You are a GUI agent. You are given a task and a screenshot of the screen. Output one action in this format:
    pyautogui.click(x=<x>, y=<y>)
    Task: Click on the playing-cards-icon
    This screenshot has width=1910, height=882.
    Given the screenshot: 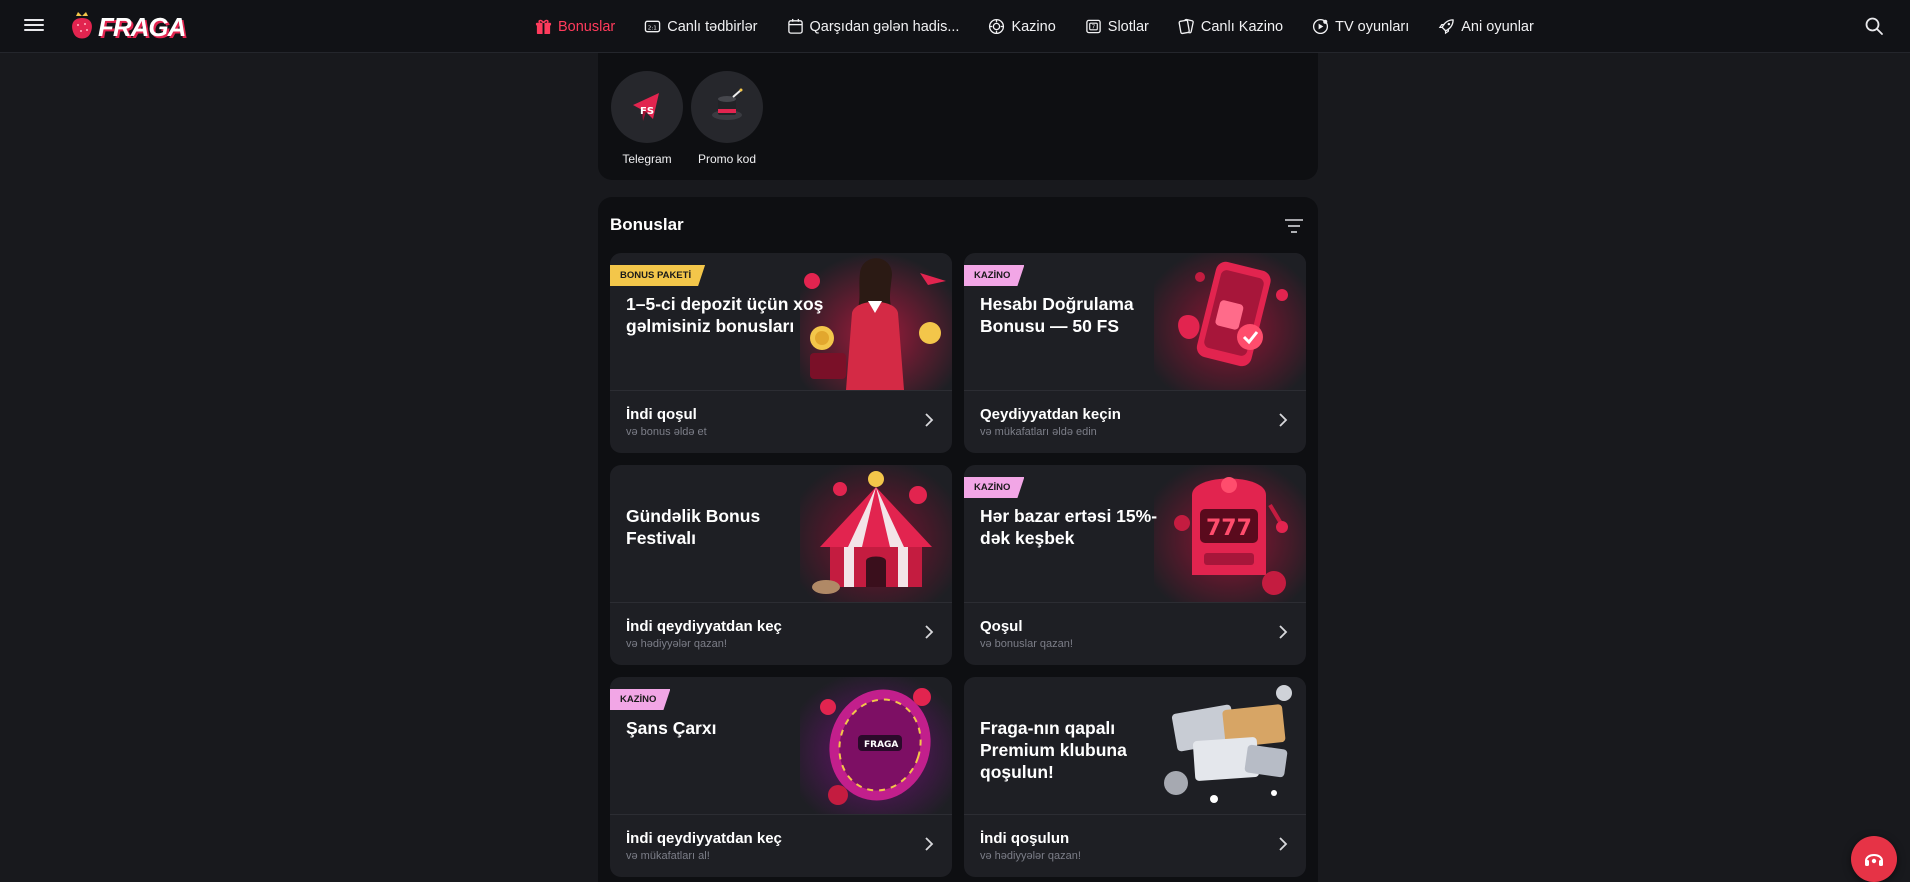 What is the action you would take?
    pyautogui.click(x=1186, y=26)
    